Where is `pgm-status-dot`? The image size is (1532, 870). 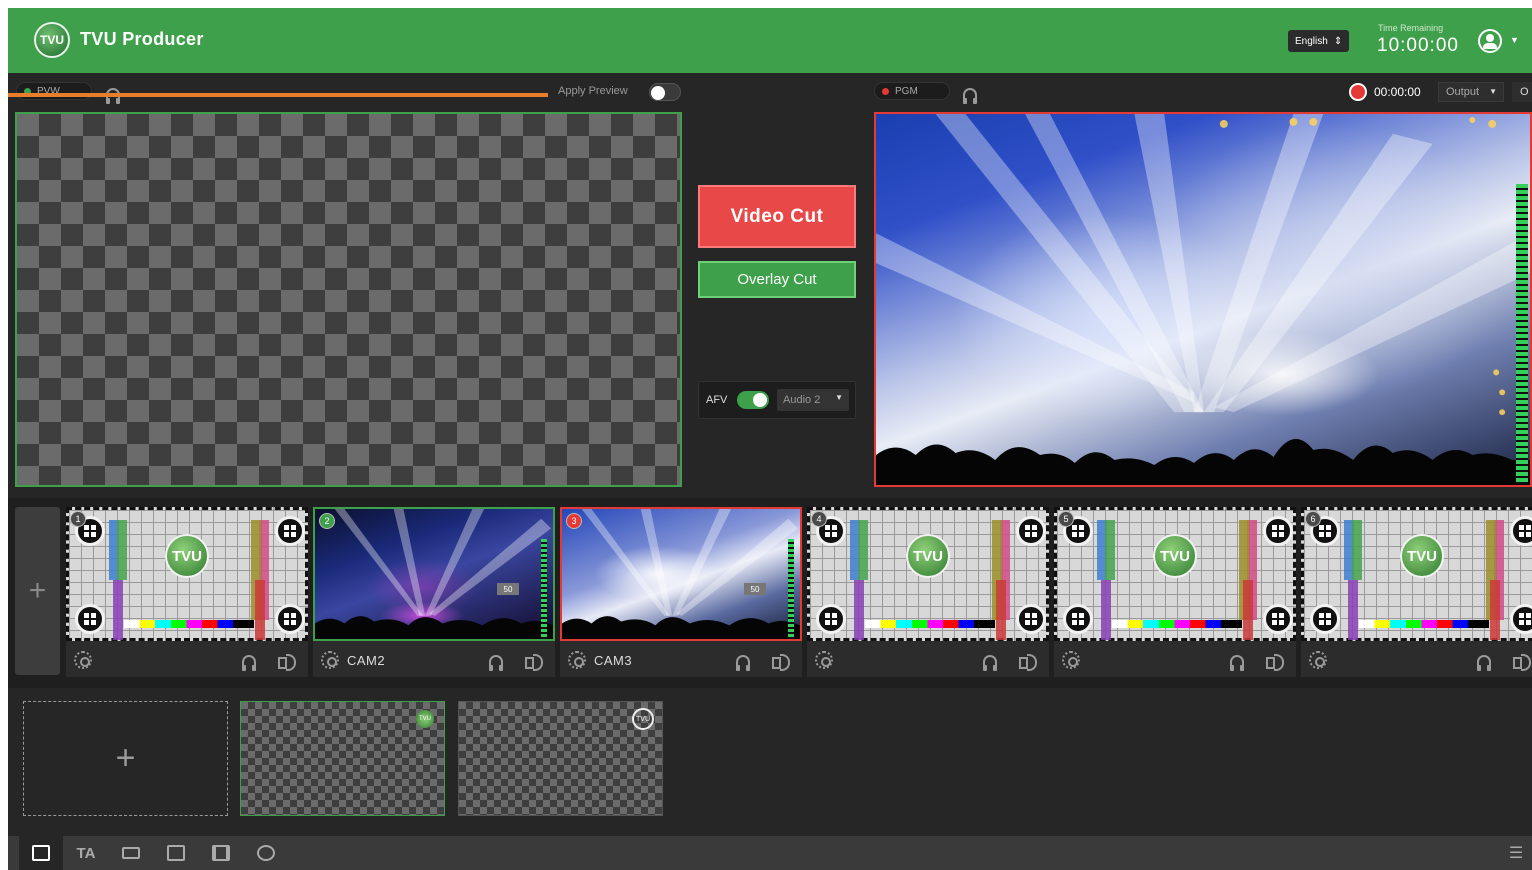
pgm-status-dot is located at coordinates (885, 91).